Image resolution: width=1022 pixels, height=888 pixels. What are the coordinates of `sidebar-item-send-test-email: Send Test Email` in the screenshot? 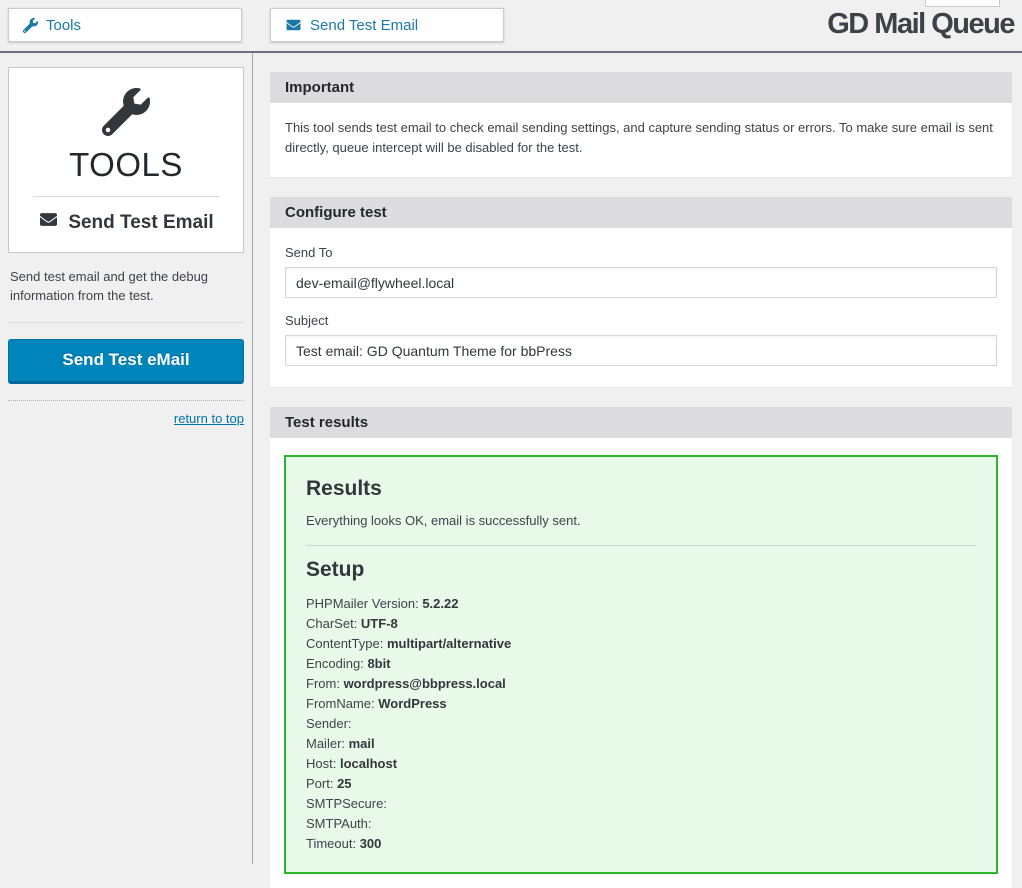 It's located at (126, 222).